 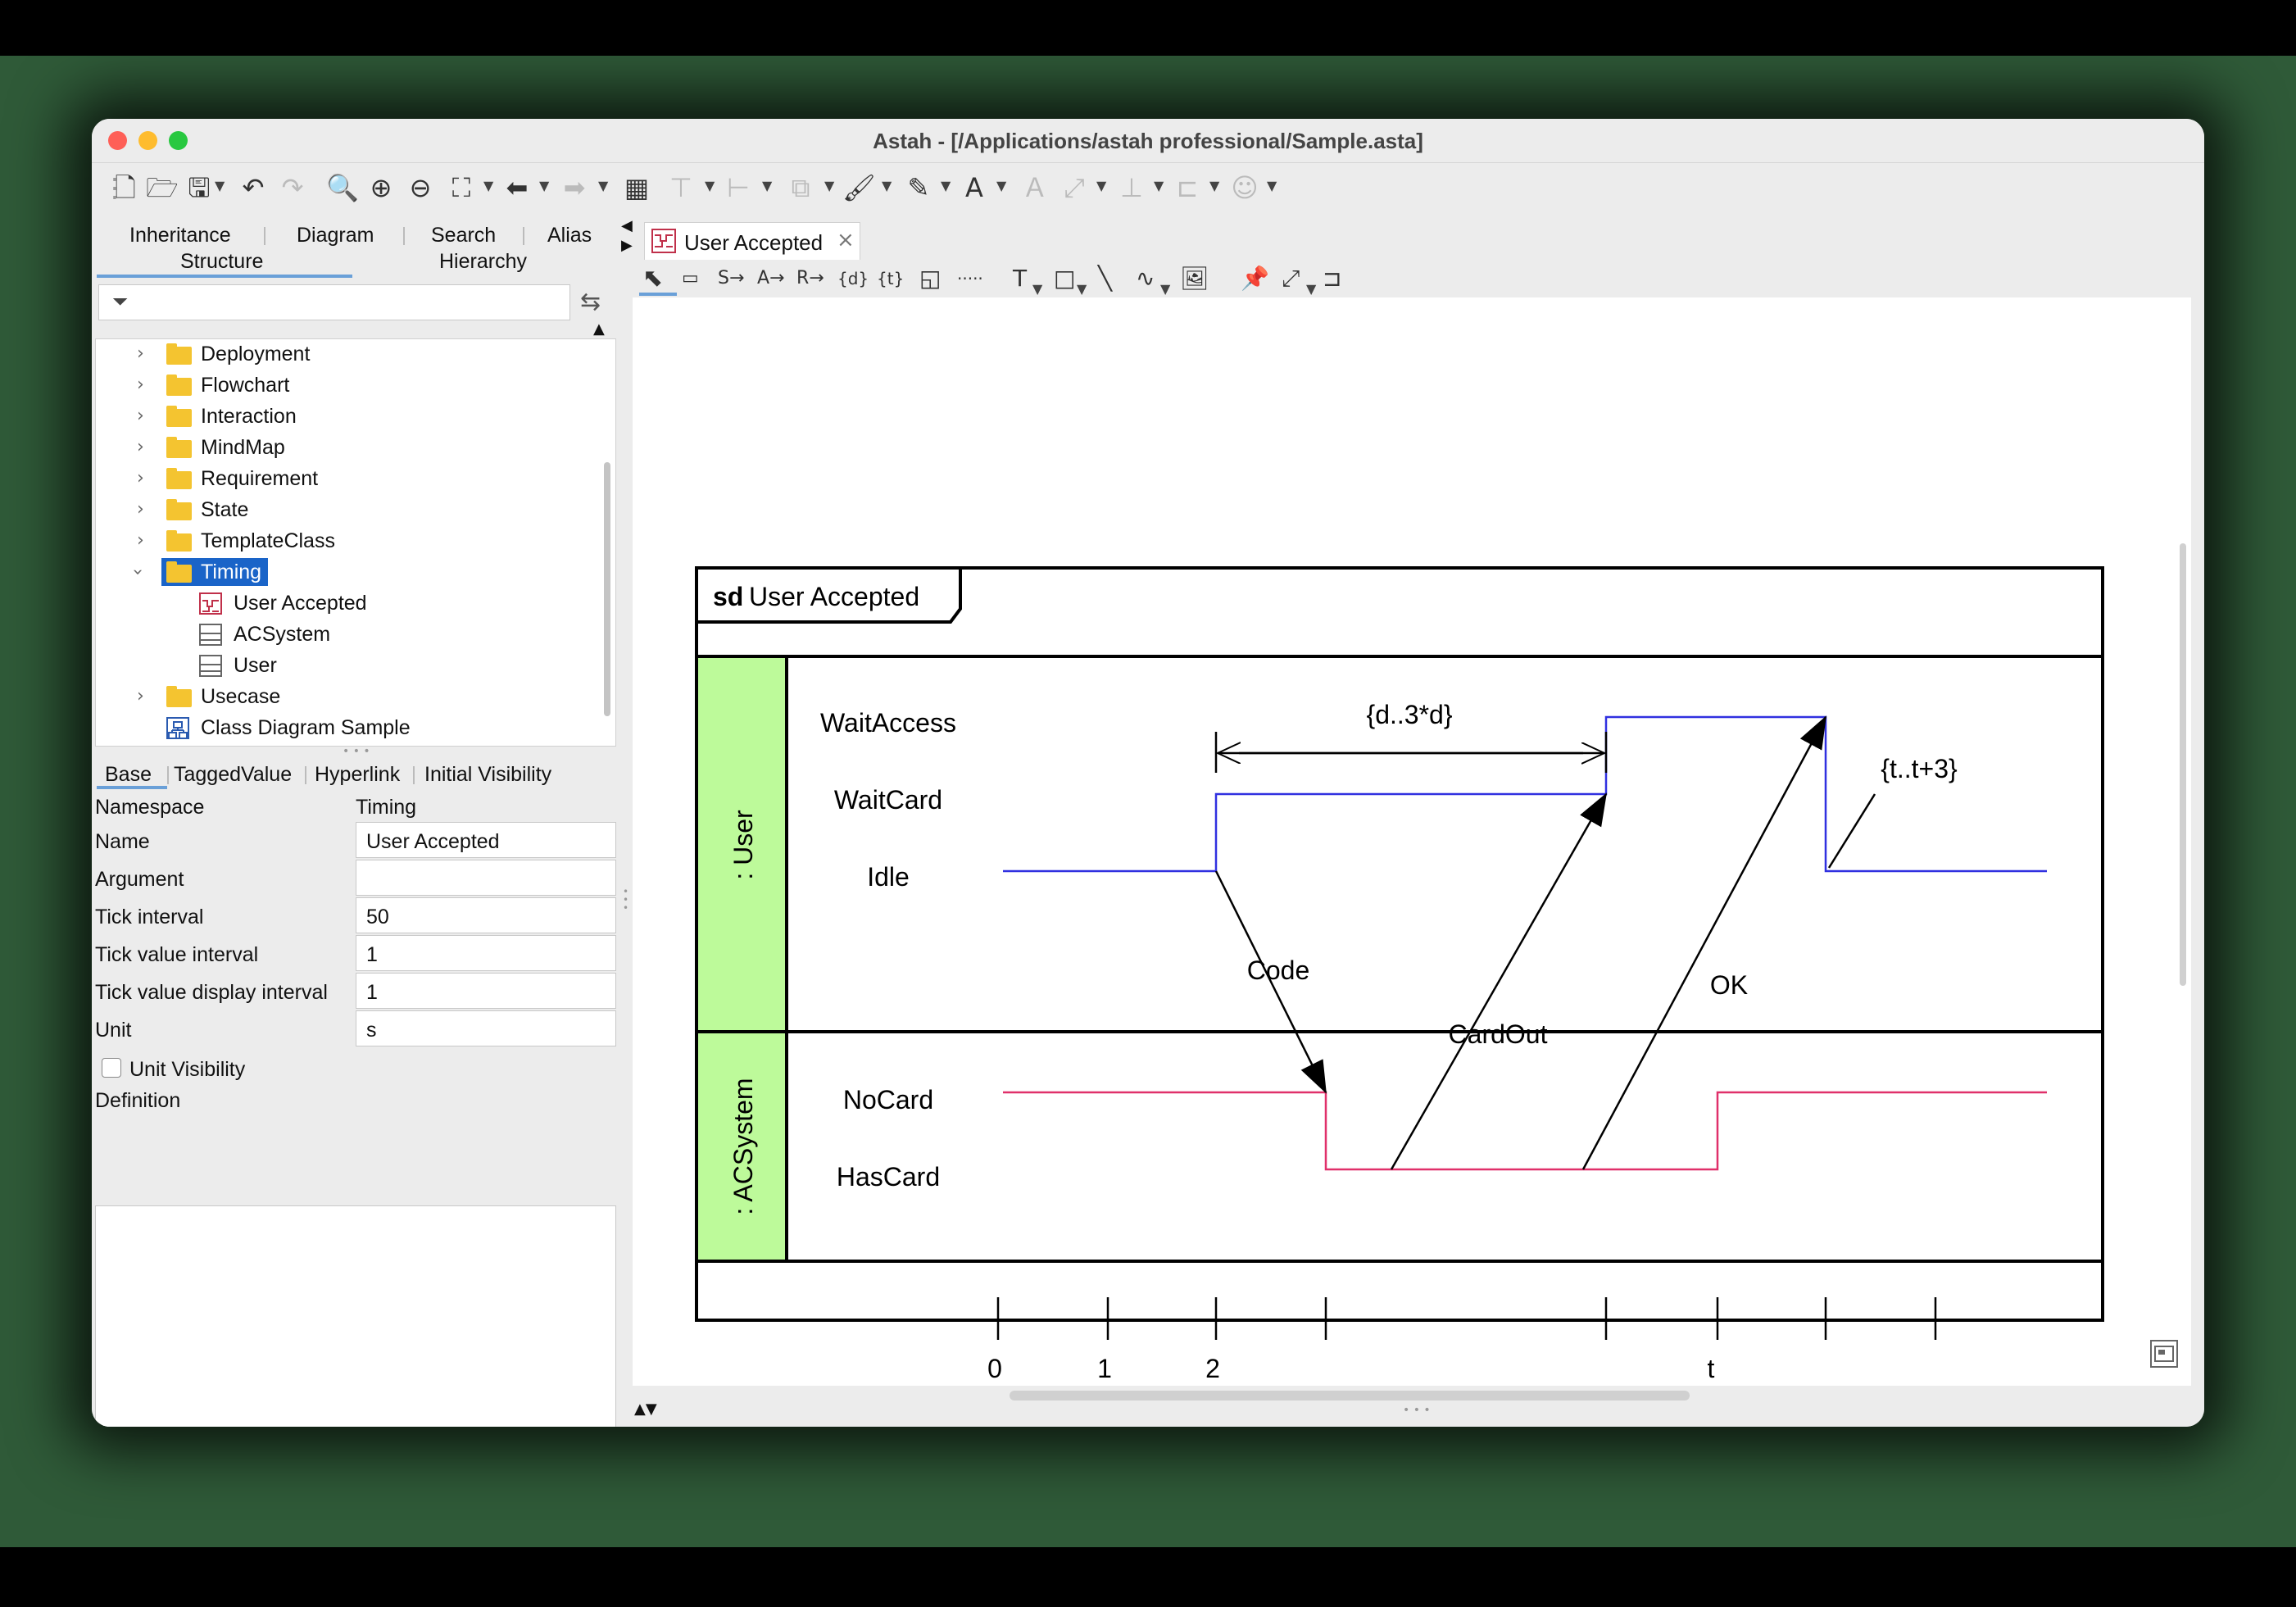 I want to click on line-style-icon: ⤢, so click(x=1074, y=188).